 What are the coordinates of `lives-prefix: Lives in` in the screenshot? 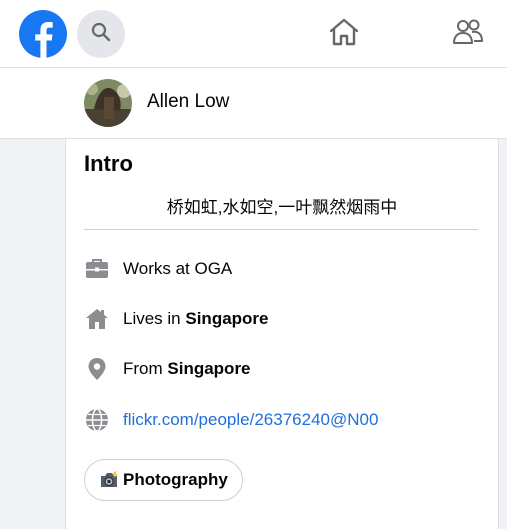 It's located at (154, 318).